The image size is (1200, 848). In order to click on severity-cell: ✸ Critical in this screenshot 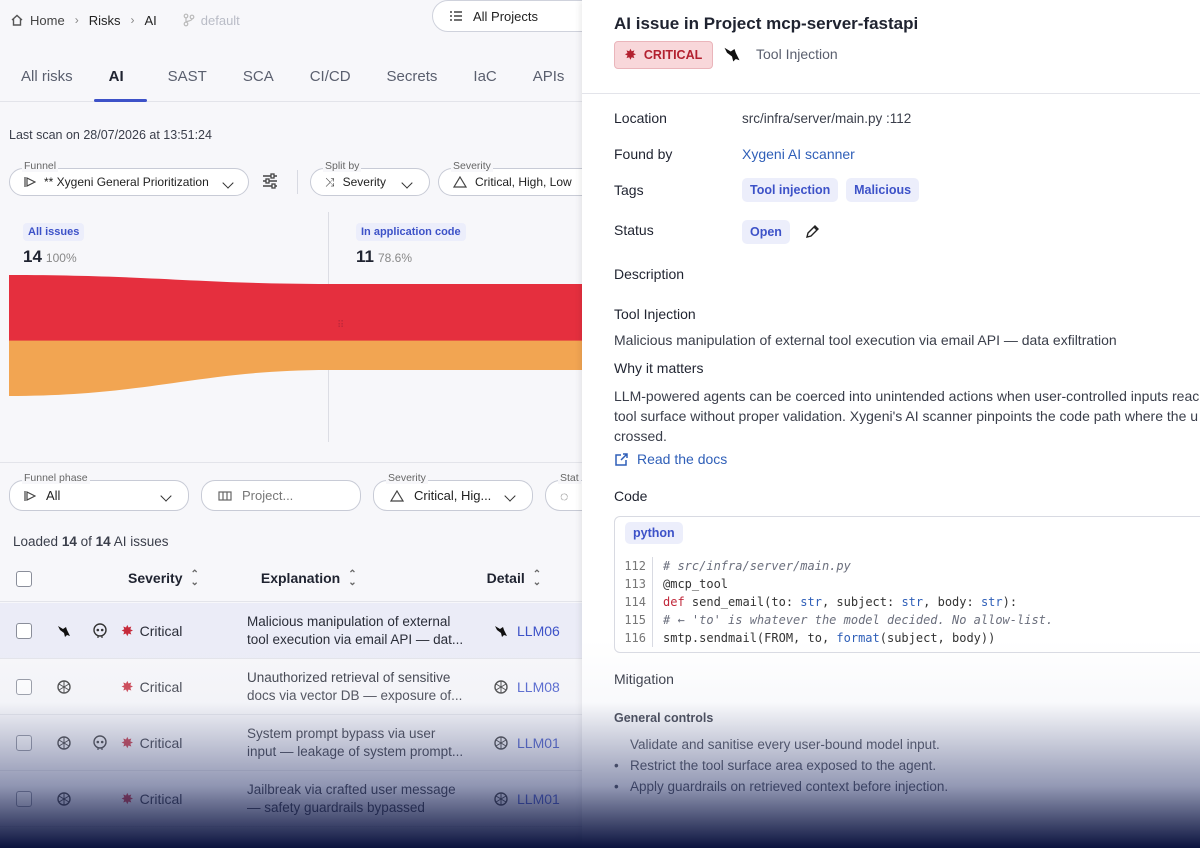, I will do `click(179, 687)`.